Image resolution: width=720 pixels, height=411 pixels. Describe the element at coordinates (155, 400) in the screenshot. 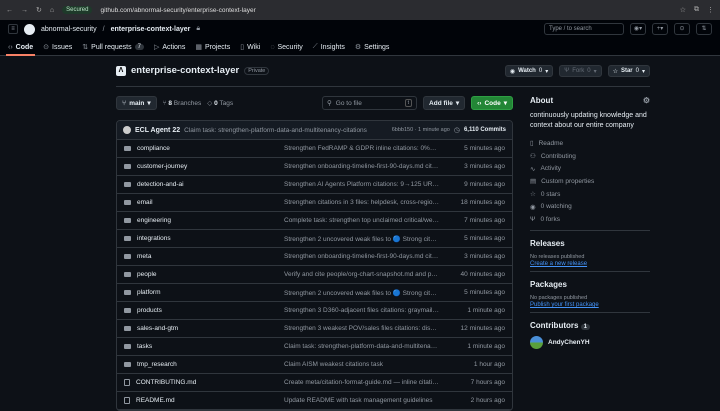

I see `file-name: README.md` at that location.